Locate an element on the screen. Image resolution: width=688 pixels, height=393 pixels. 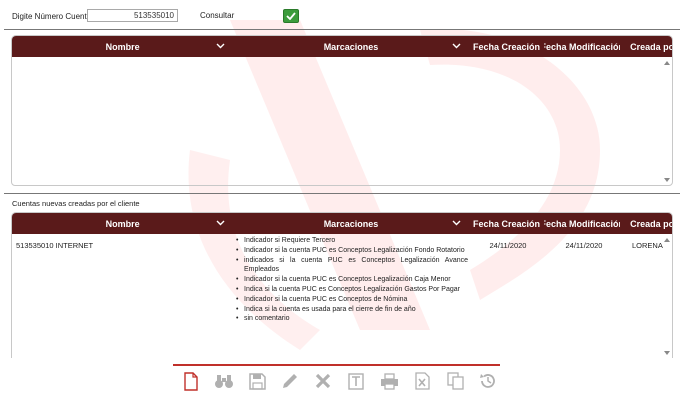
consultar-button is located at coordinates (291, 16).